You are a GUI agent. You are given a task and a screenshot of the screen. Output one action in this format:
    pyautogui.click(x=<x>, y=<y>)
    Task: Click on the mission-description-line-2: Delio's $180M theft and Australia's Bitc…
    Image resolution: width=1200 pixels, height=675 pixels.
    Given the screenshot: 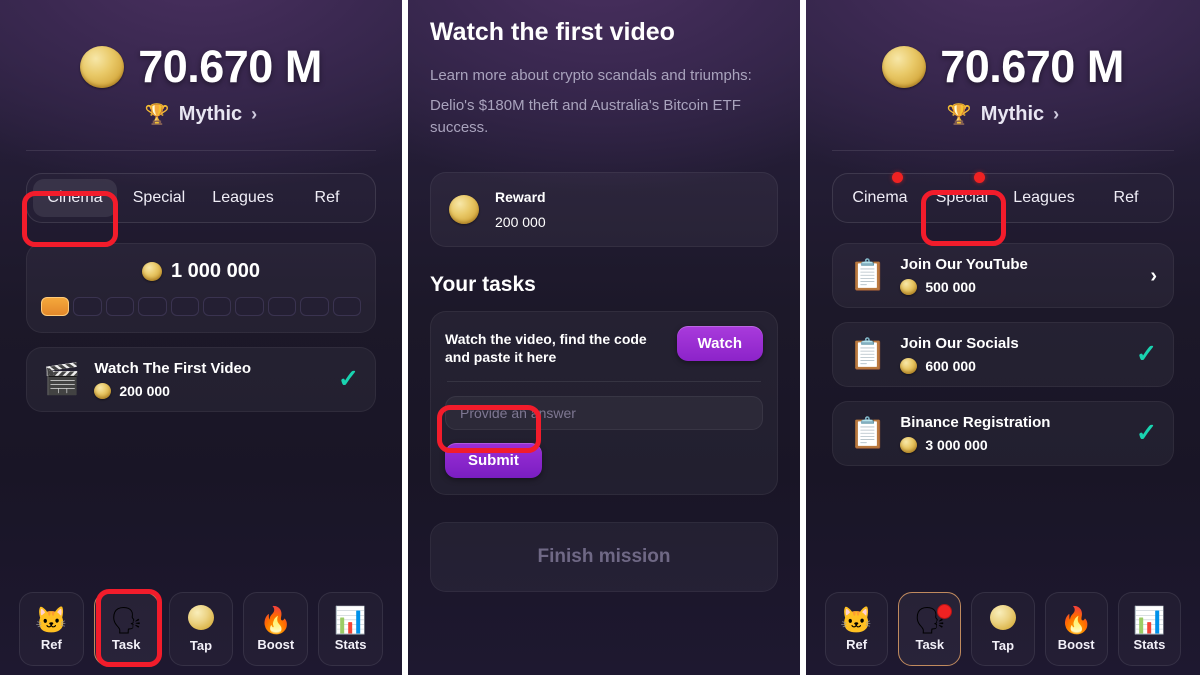 What is the action you would take?
    pyautogui.click(x=585, y=117)
    